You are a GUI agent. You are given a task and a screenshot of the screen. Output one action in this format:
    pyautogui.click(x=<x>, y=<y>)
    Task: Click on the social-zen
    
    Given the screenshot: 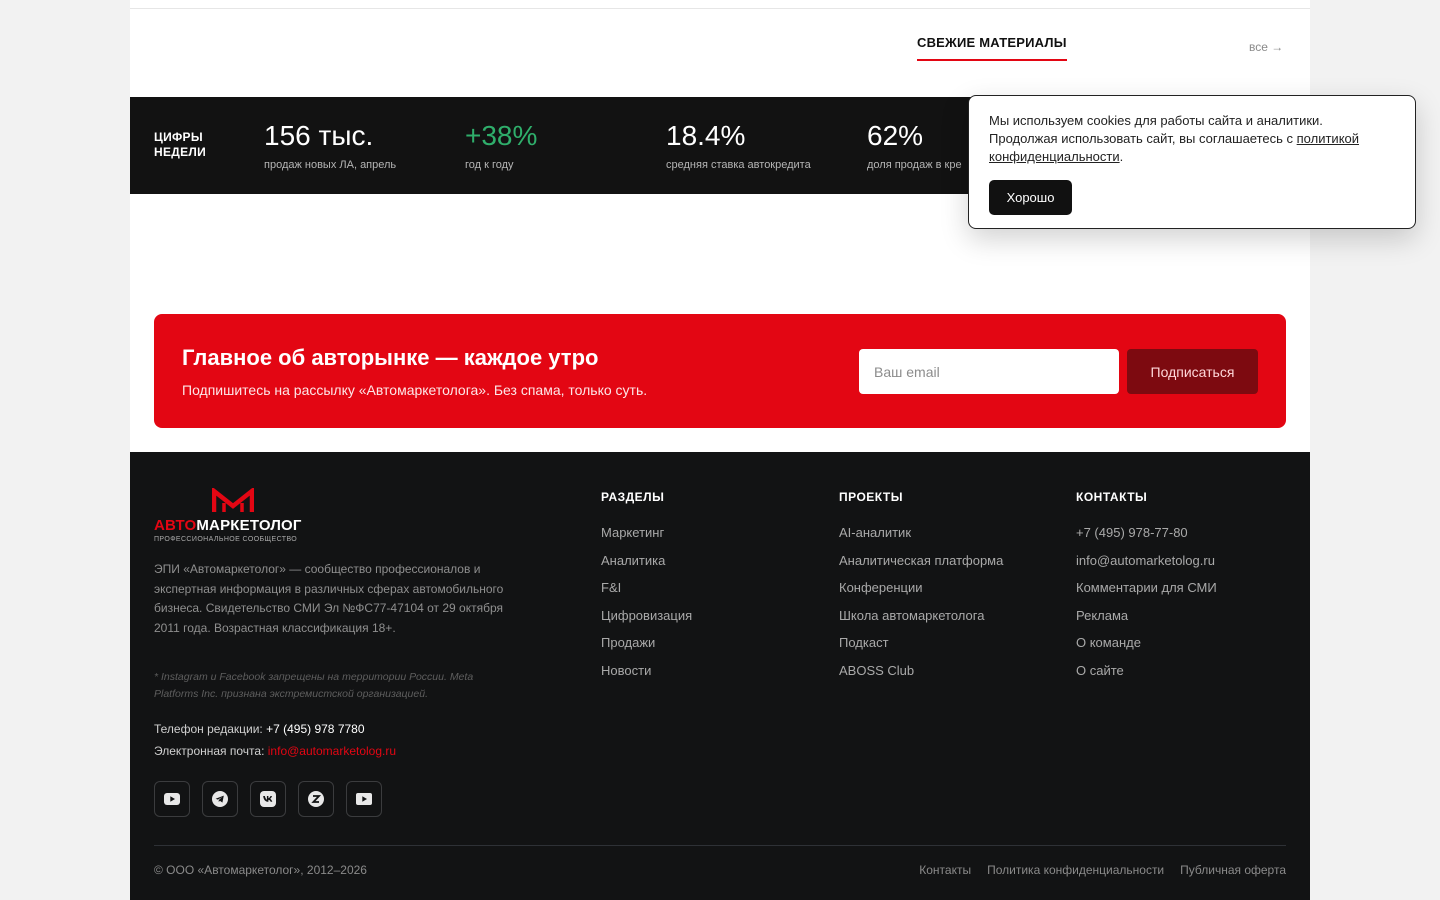 What is the action you would take?
    pyautogui.click(x=316, y=799)
    